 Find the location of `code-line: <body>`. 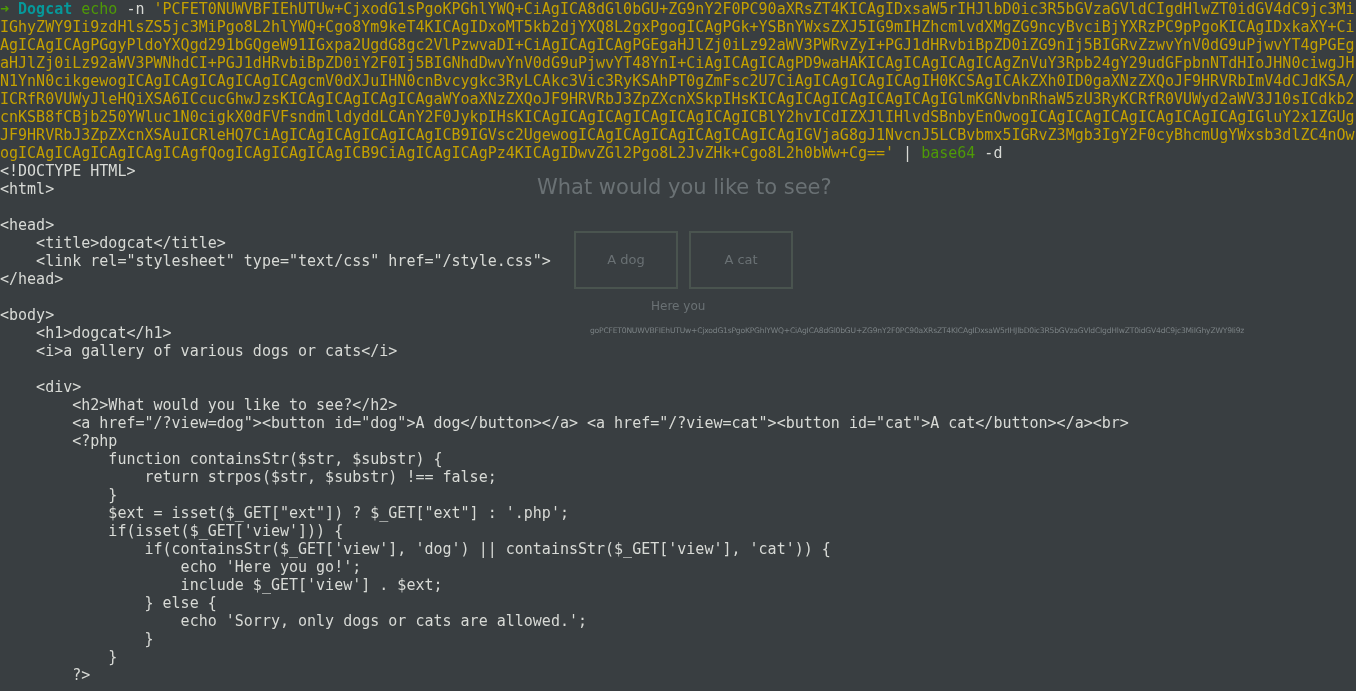

code-line: <body> is located at coordinates (27, 315).